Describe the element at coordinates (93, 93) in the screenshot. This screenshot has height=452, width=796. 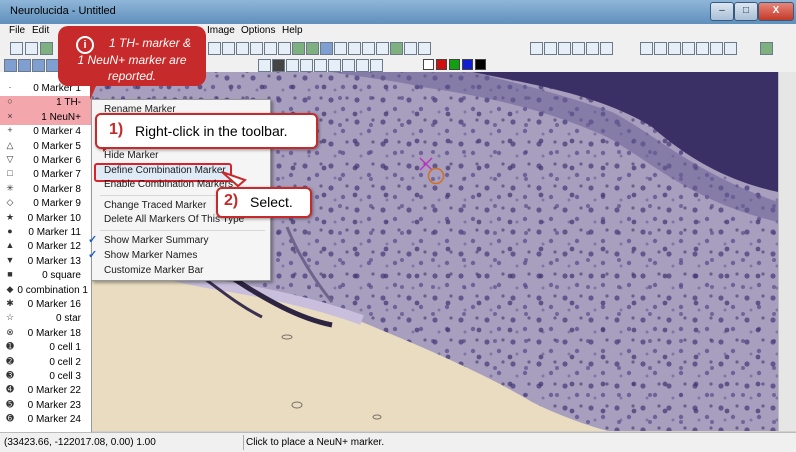
I see `info-pointer` at that location.